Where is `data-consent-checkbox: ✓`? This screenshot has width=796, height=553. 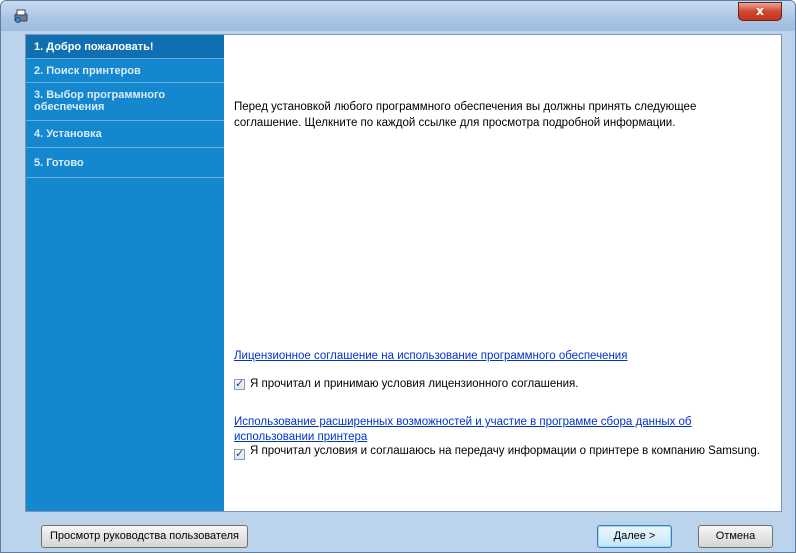 data-consent-checkbox: ✓ is located at coordinates (239, 453).